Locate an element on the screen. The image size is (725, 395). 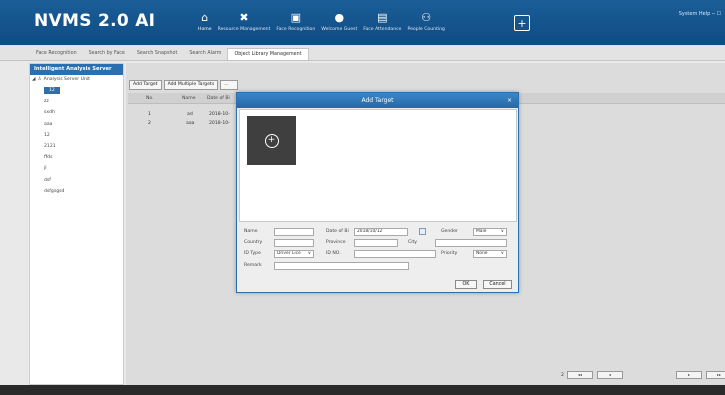
dob-label: Date of Bi is located at coordinates (337, 231).